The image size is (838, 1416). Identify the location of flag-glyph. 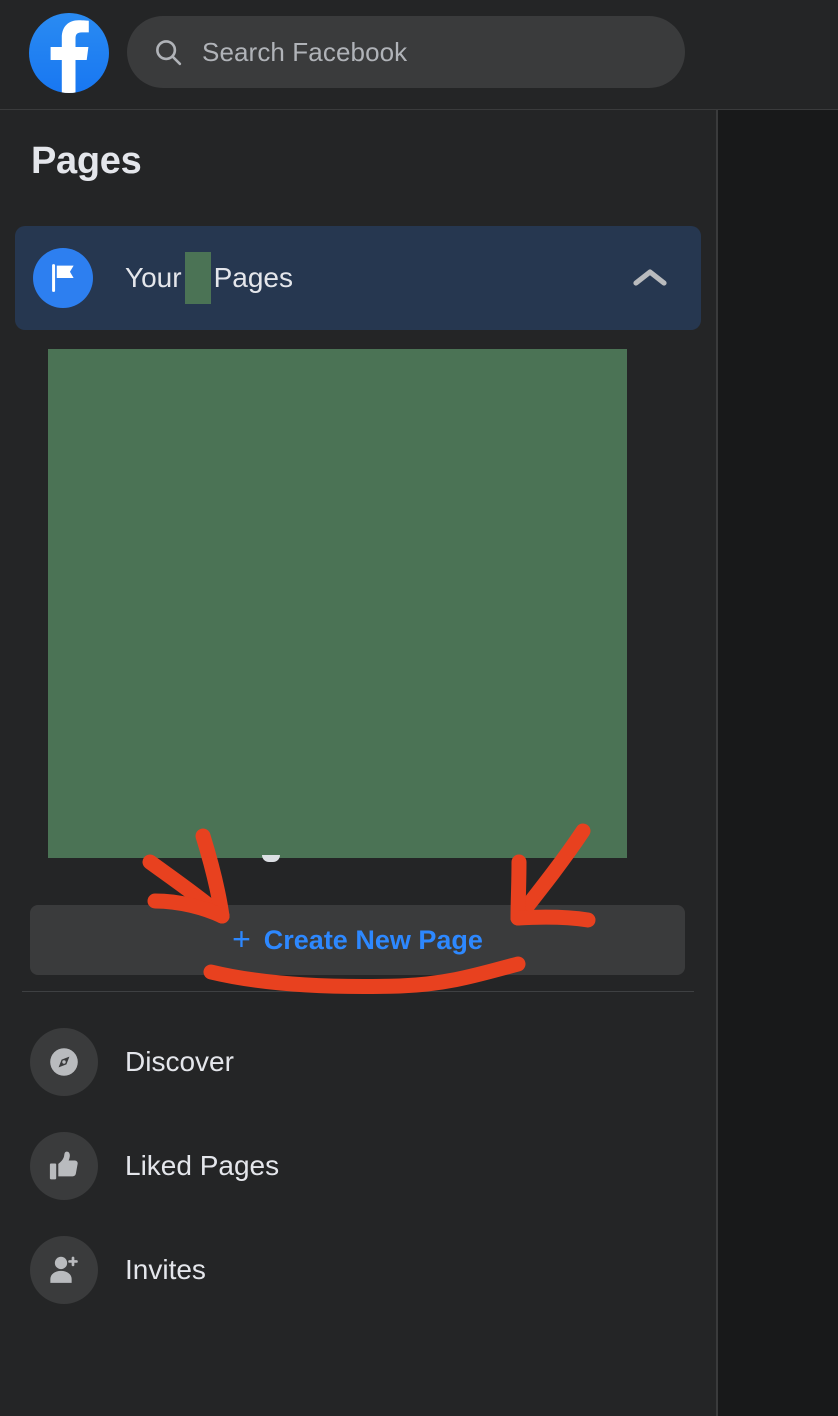
(63, 278).